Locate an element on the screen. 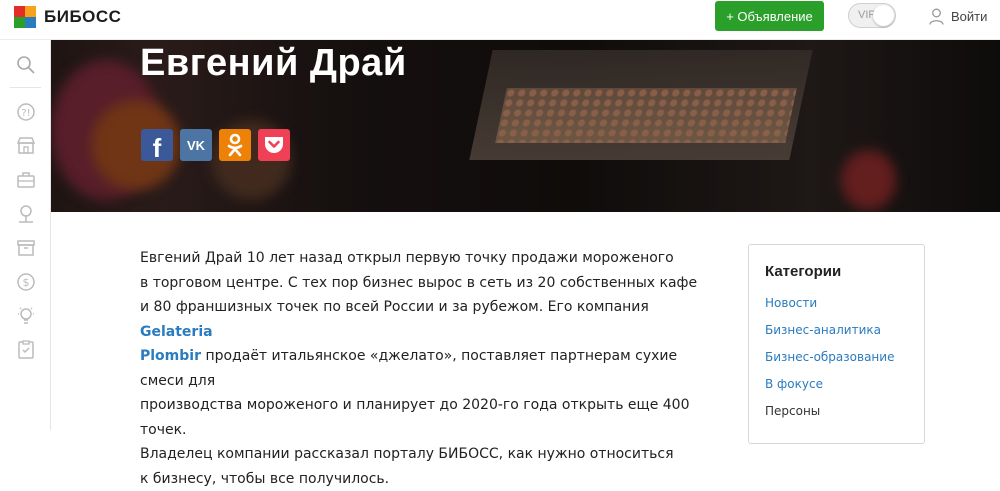 The width and height of the screenshot is (1000, 491). category-persons-active: Персоны is located at coordinates (792, 411).